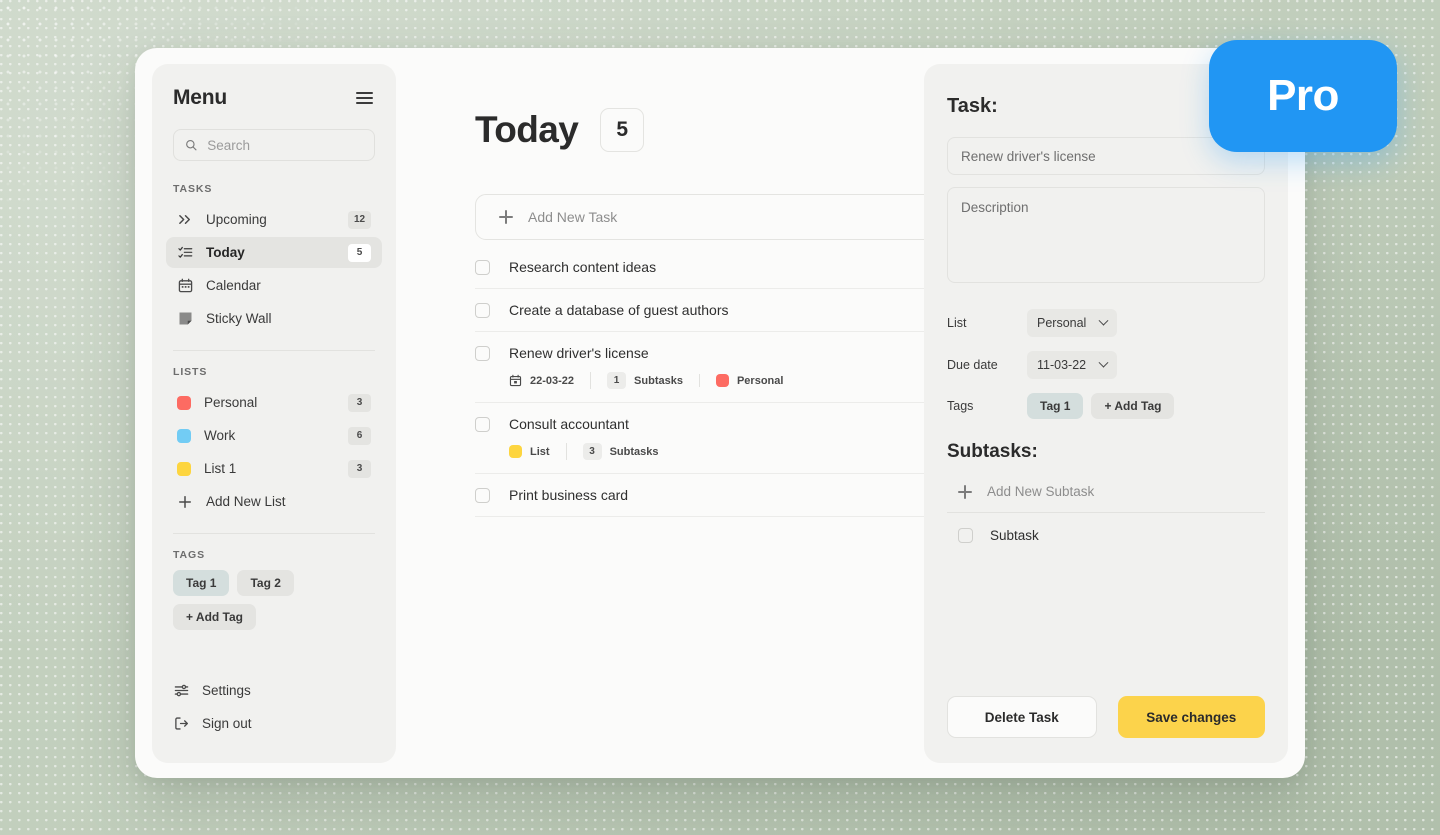  What do you see at coordinates (274, 402) in the screenshot?
I see `sidebar-list-personal: Personal 3` at bounding box center [274, 402].